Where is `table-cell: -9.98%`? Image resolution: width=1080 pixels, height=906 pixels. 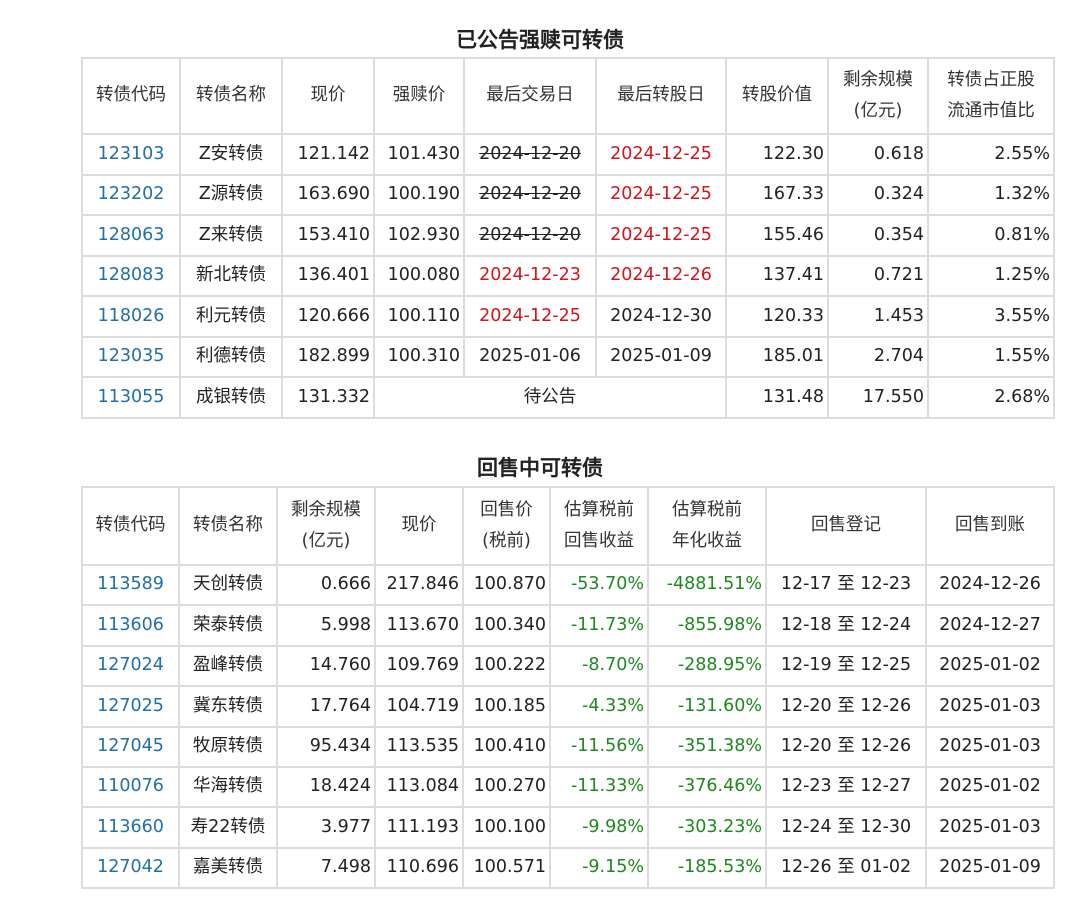 table-cell: -9.98% is located at coordinates (599, 827).